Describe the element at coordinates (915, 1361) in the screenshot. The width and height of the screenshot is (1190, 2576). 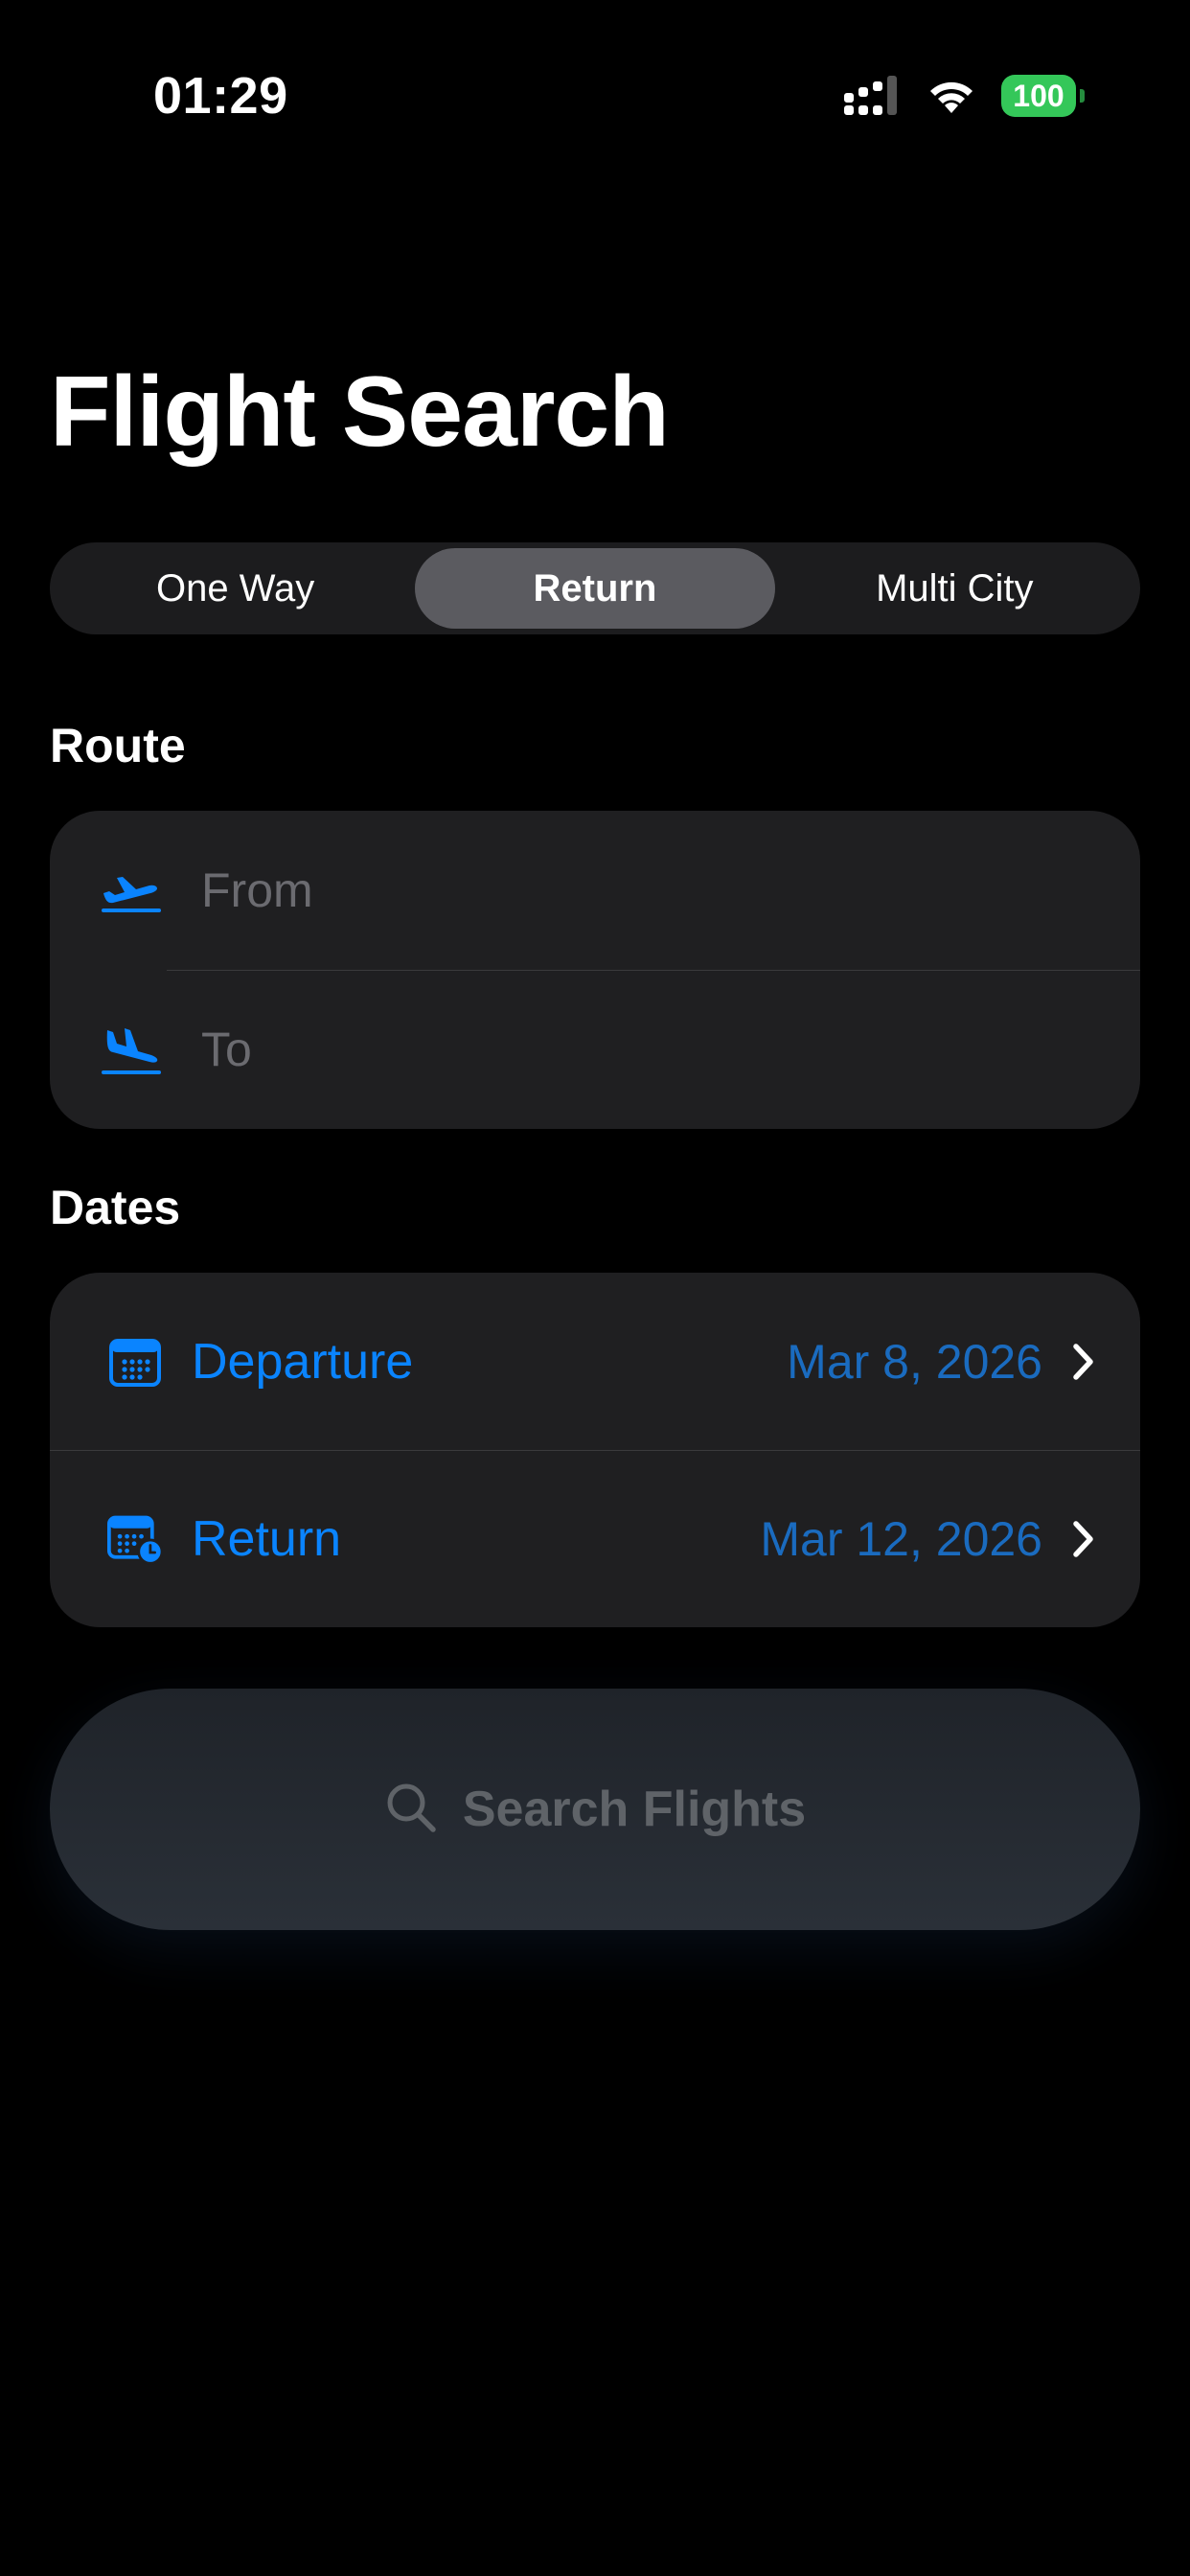
I see `departure-date-value: Mar 8, 2026` at that location.